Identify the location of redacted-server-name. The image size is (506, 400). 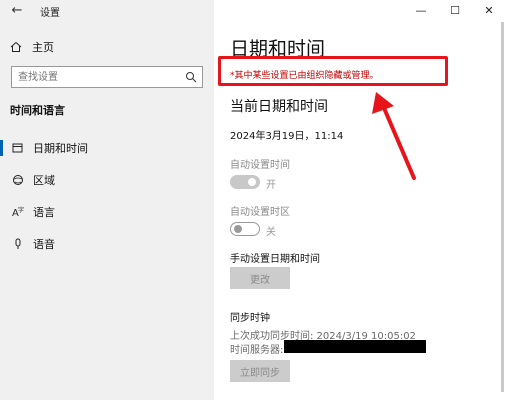
(355, 346).